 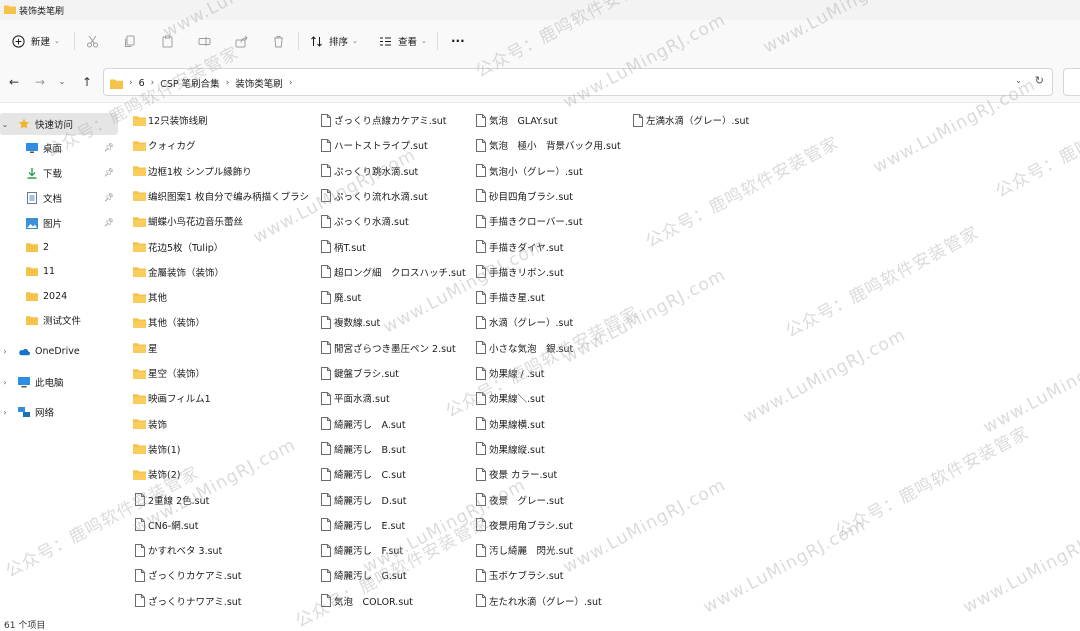 What do you see at coordinates (169, 373) in the screenshot?
I see `folder-item: 星空（装饰）` at bounding box center [169, 373].